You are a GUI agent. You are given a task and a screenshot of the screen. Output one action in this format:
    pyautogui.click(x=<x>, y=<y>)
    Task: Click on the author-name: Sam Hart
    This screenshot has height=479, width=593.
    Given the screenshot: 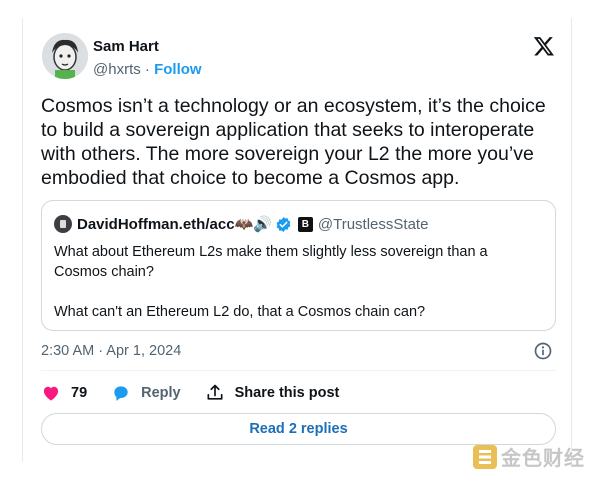 What is the action you would take?
    pyautogui.click(x=147, y=47)
    